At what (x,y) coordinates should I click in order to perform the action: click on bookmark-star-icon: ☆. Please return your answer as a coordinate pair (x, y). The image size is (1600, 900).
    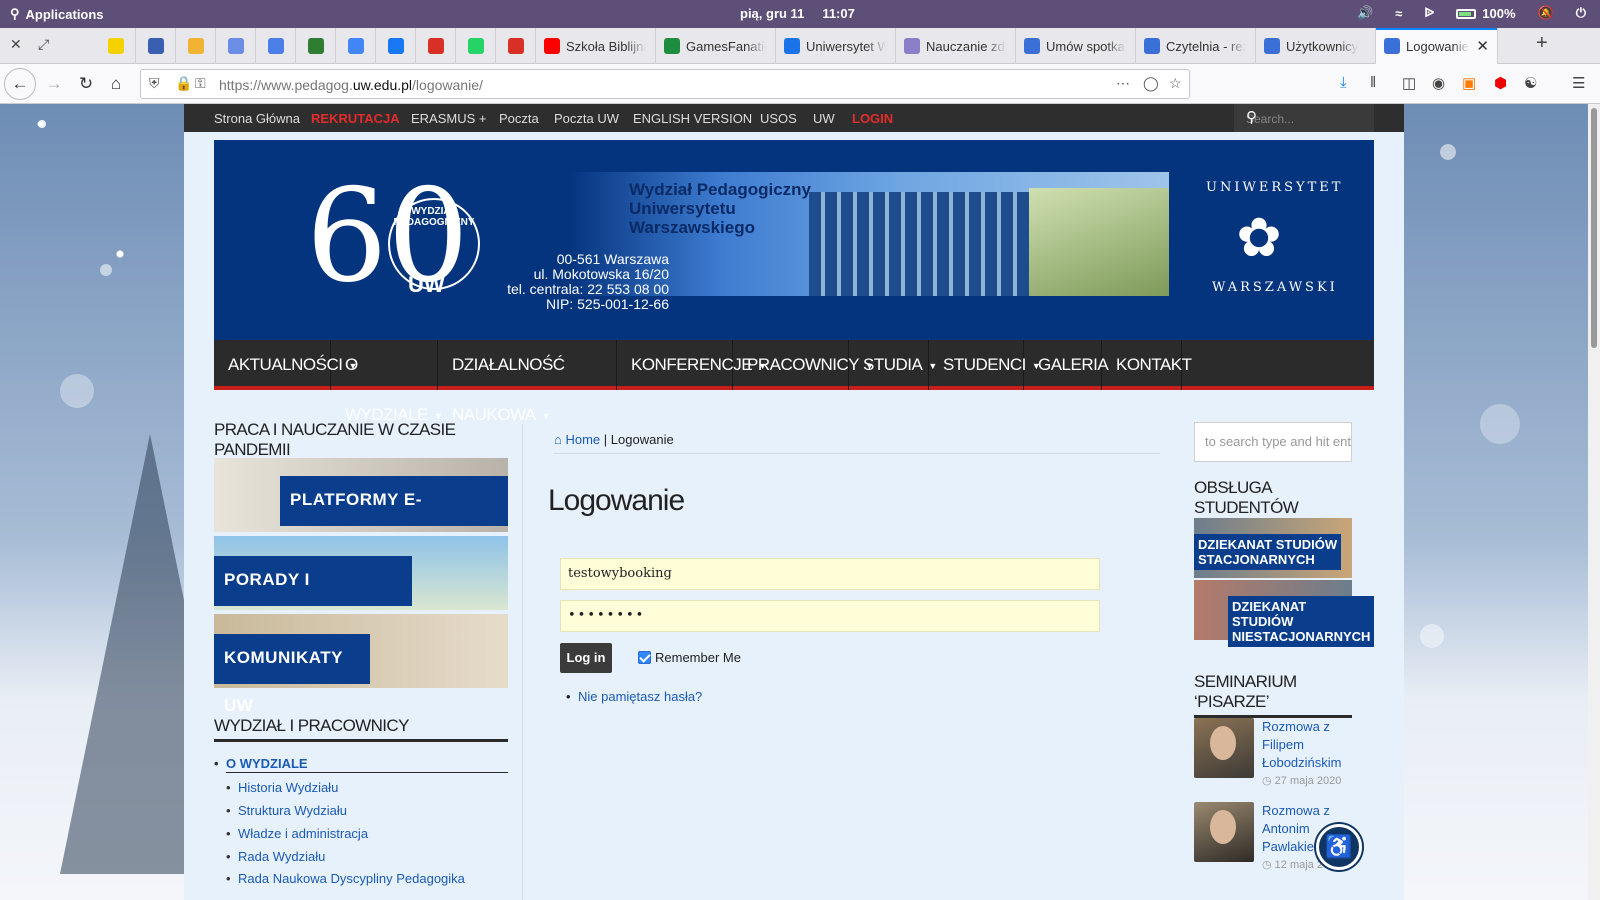
    Looking at the image, I should click on (1175, 83).